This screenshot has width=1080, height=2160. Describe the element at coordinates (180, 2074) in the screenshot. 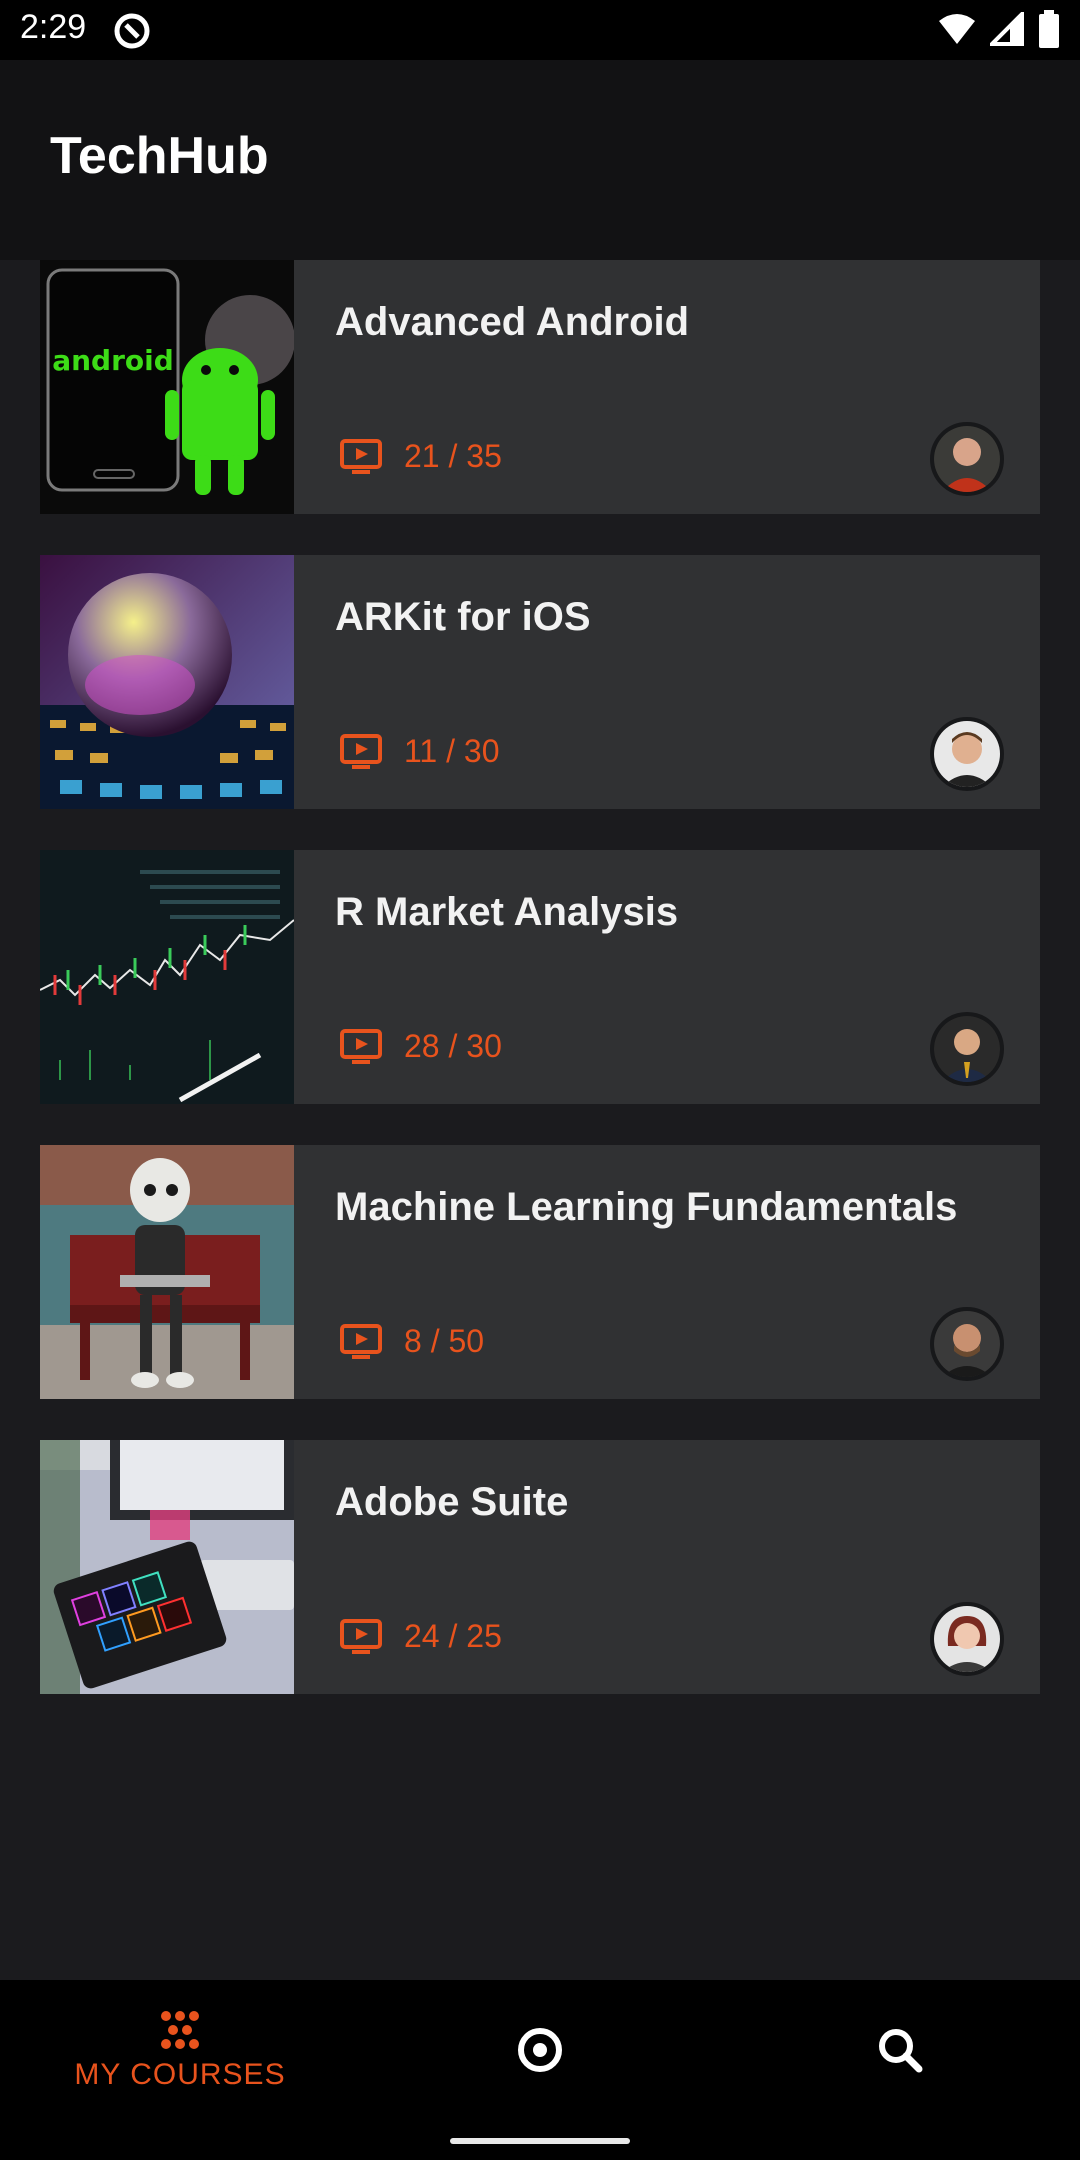

I see `nav-label: MY COURSES` at that location.